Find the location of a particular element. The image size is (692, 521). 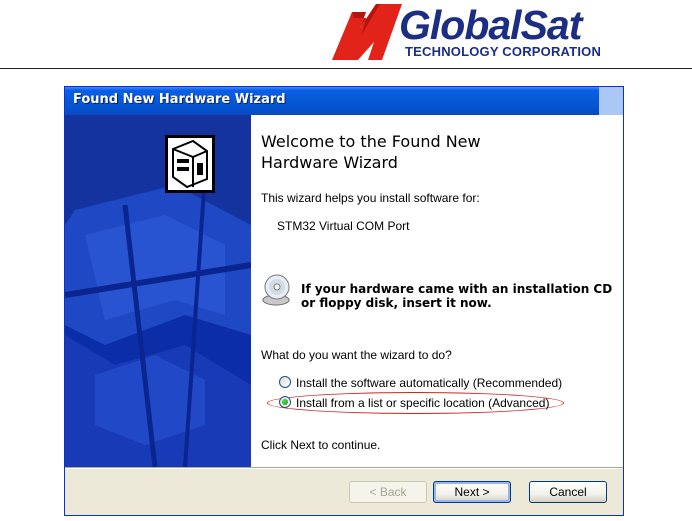

continue-hint: Click Next to continue. is located at coordinates (321, 445).